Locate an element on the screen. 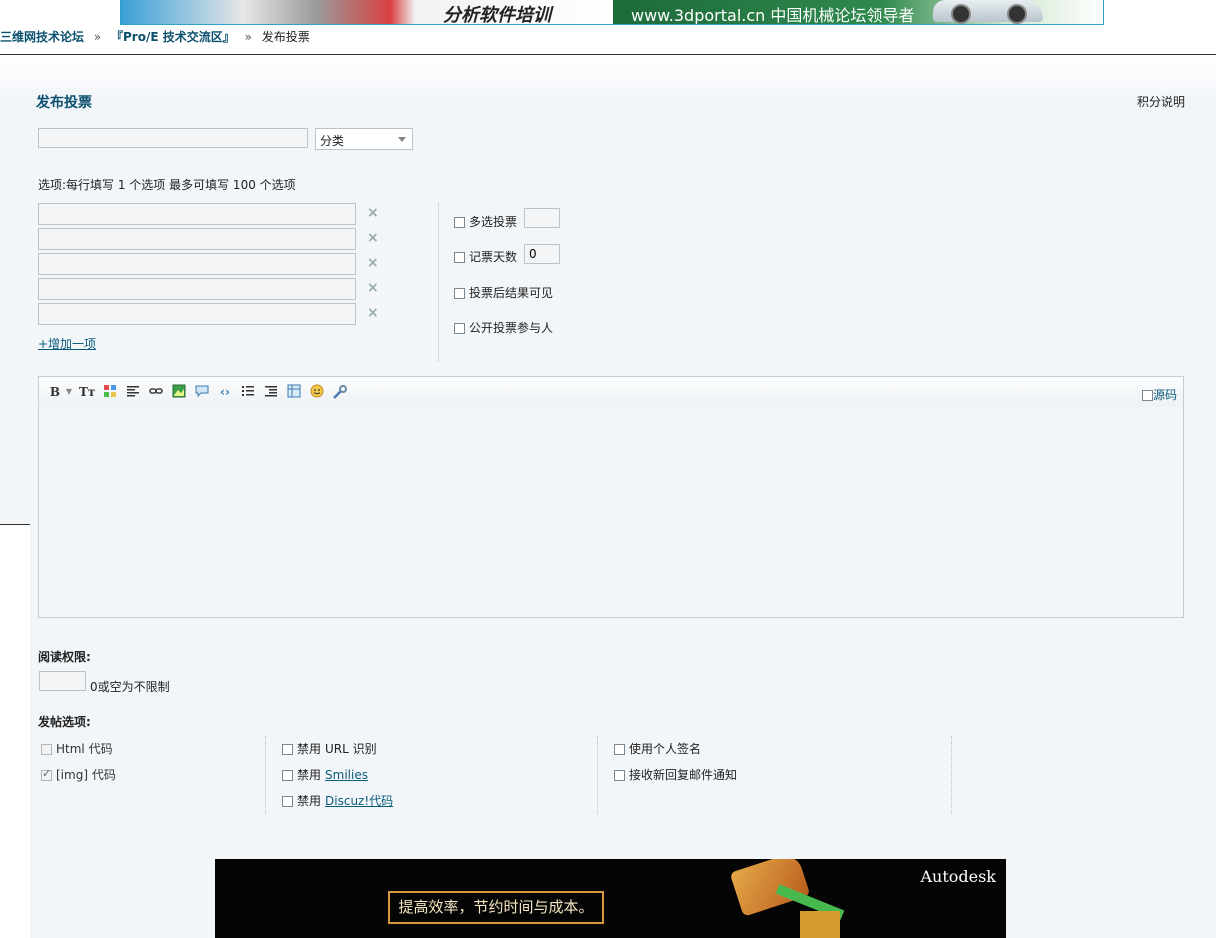 This screenshot has width=1224, height=938. banner-left-image: 分析软件培训 is located at coordinates (366, 12).